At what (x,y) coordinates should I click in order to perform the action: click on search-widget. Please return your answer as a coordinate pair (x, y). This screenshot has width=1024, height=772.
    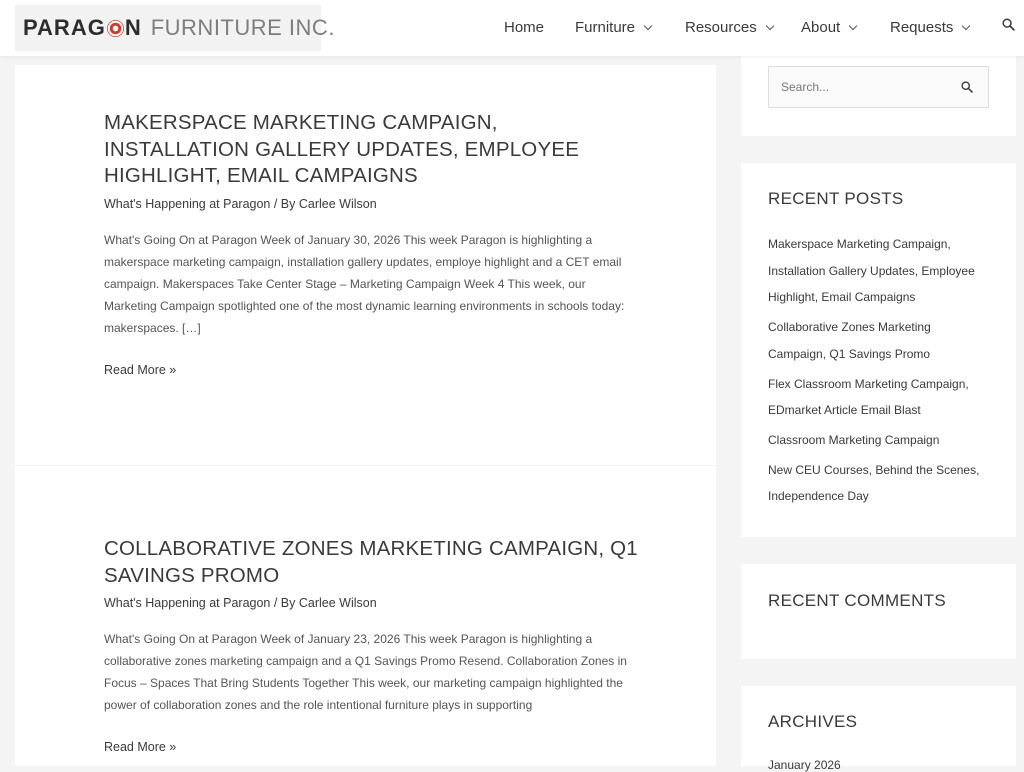
    Looking at the image, I should click on (878, 96).